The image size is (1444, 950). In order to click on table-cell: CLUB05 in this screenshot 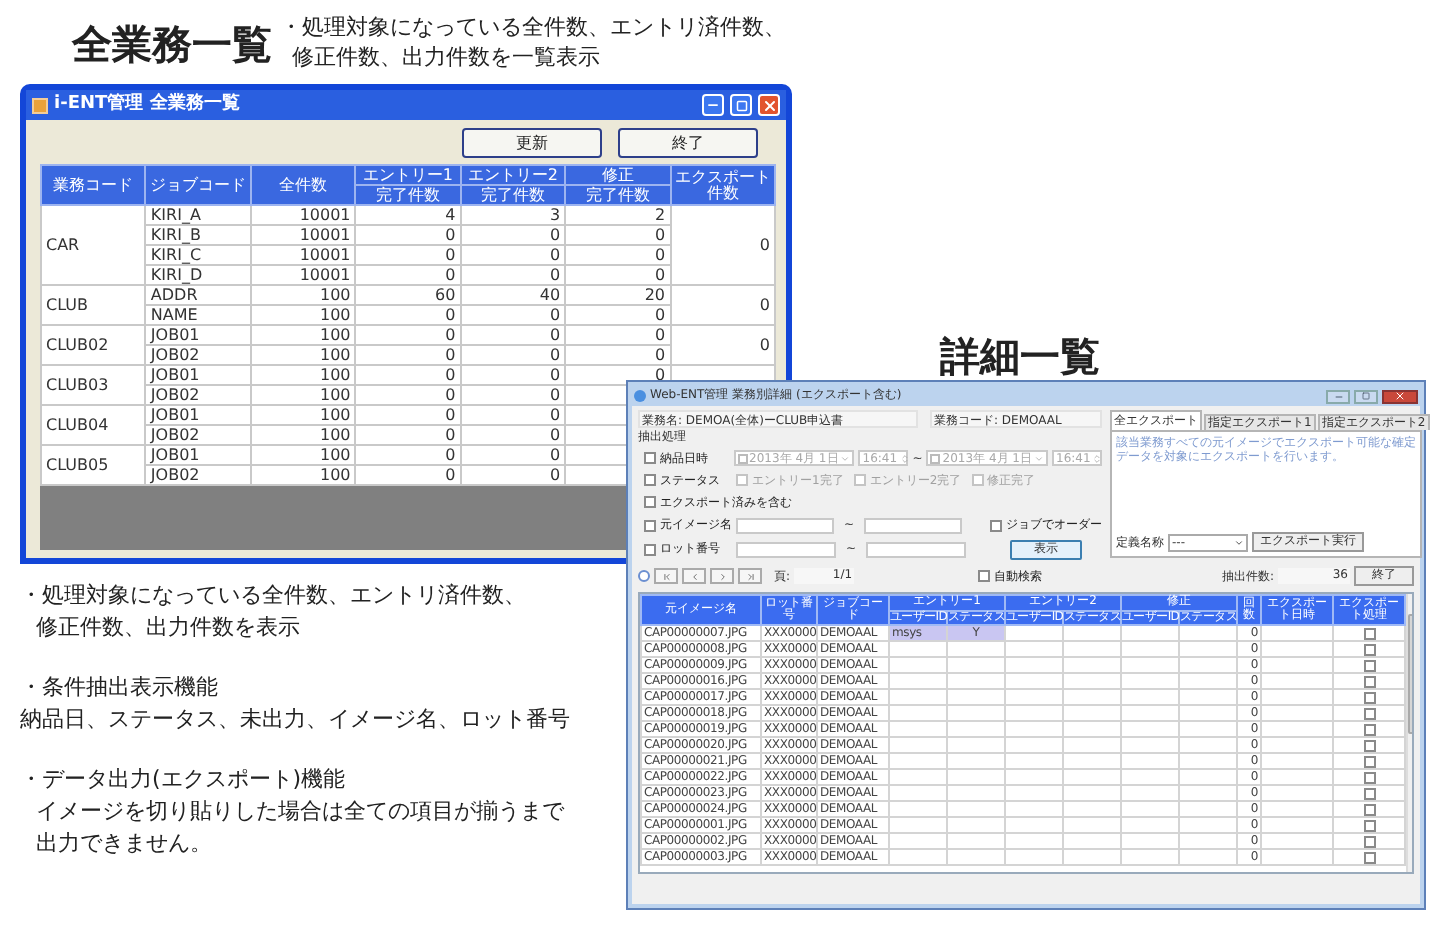, I will do `click(77, 465)`.